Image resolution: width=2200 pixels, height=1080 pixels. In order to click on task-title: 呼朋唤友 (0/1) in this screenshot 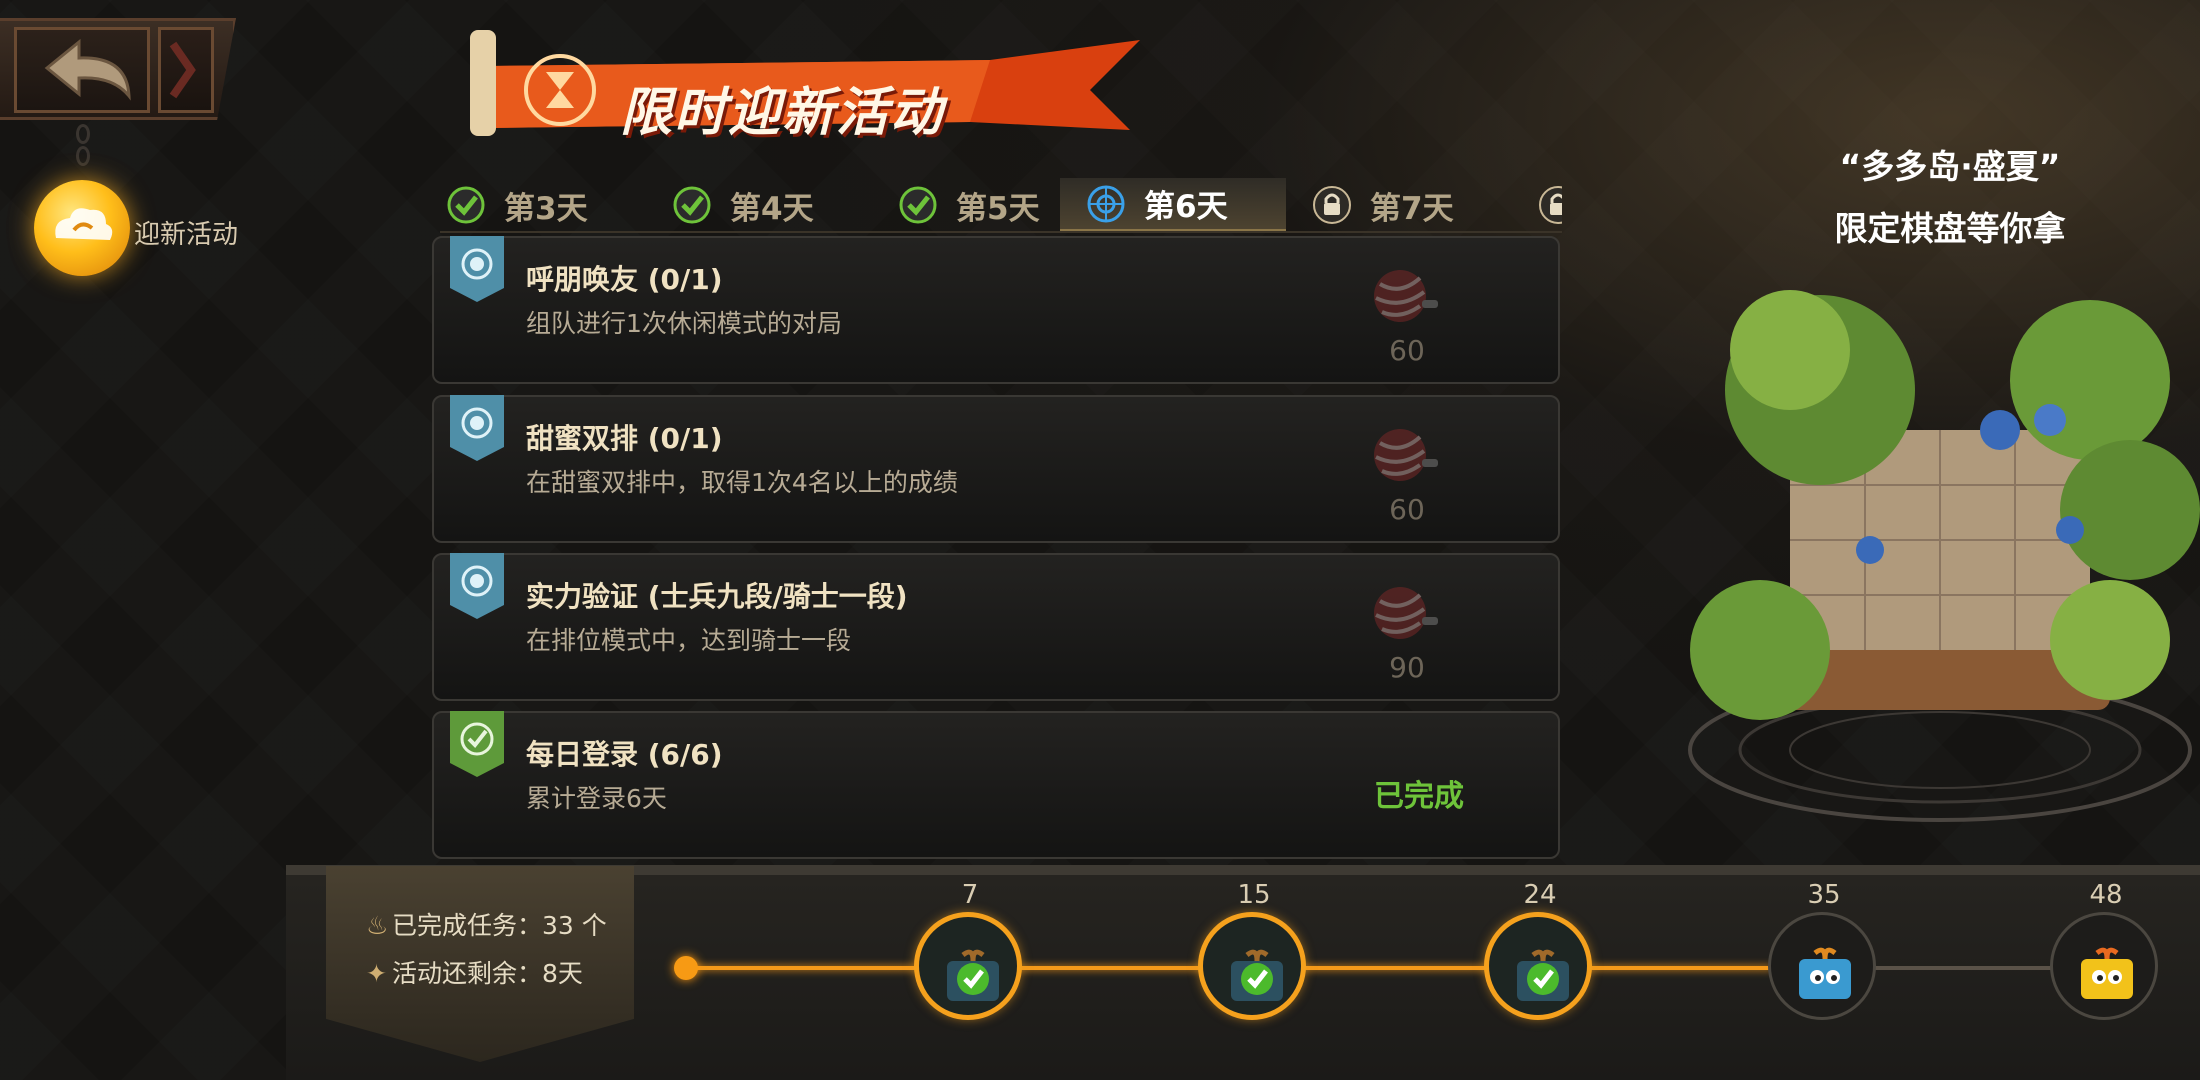, I will do `click(624, 279)`.